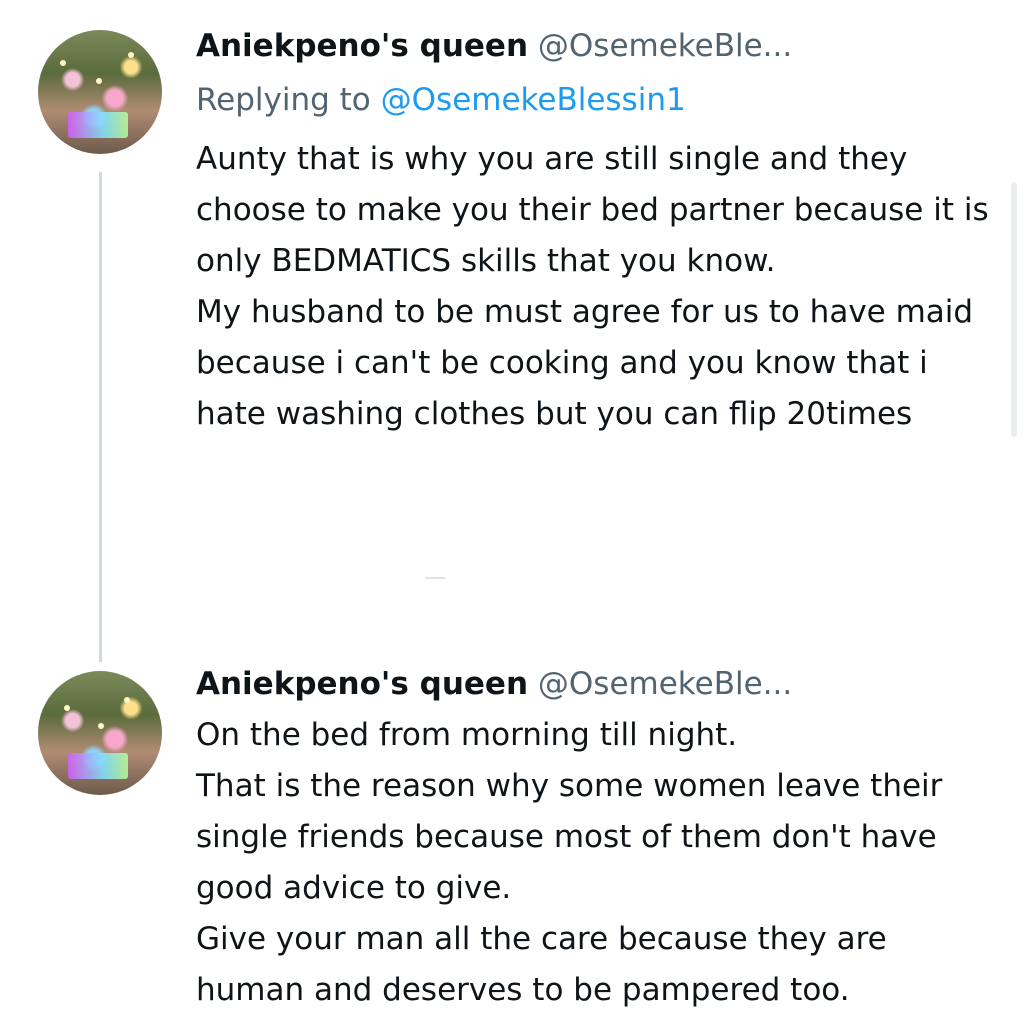 The image size is (1024, 1024). What do you see at coordinates (533, 100) in the screenshot?
I see `mention-link: @OsemekeBlessin1` at bounding box center [533, 100].